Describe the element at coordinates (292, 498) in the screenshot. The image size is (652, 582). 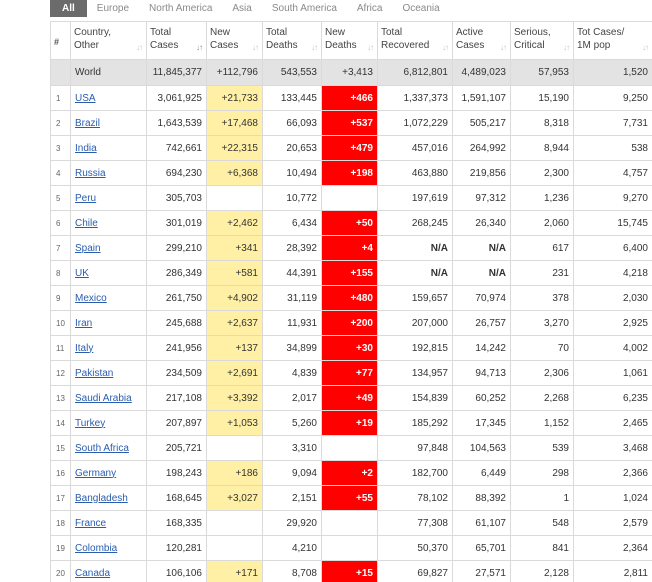
I see `cell-total-deaths: 2,151` at that location.